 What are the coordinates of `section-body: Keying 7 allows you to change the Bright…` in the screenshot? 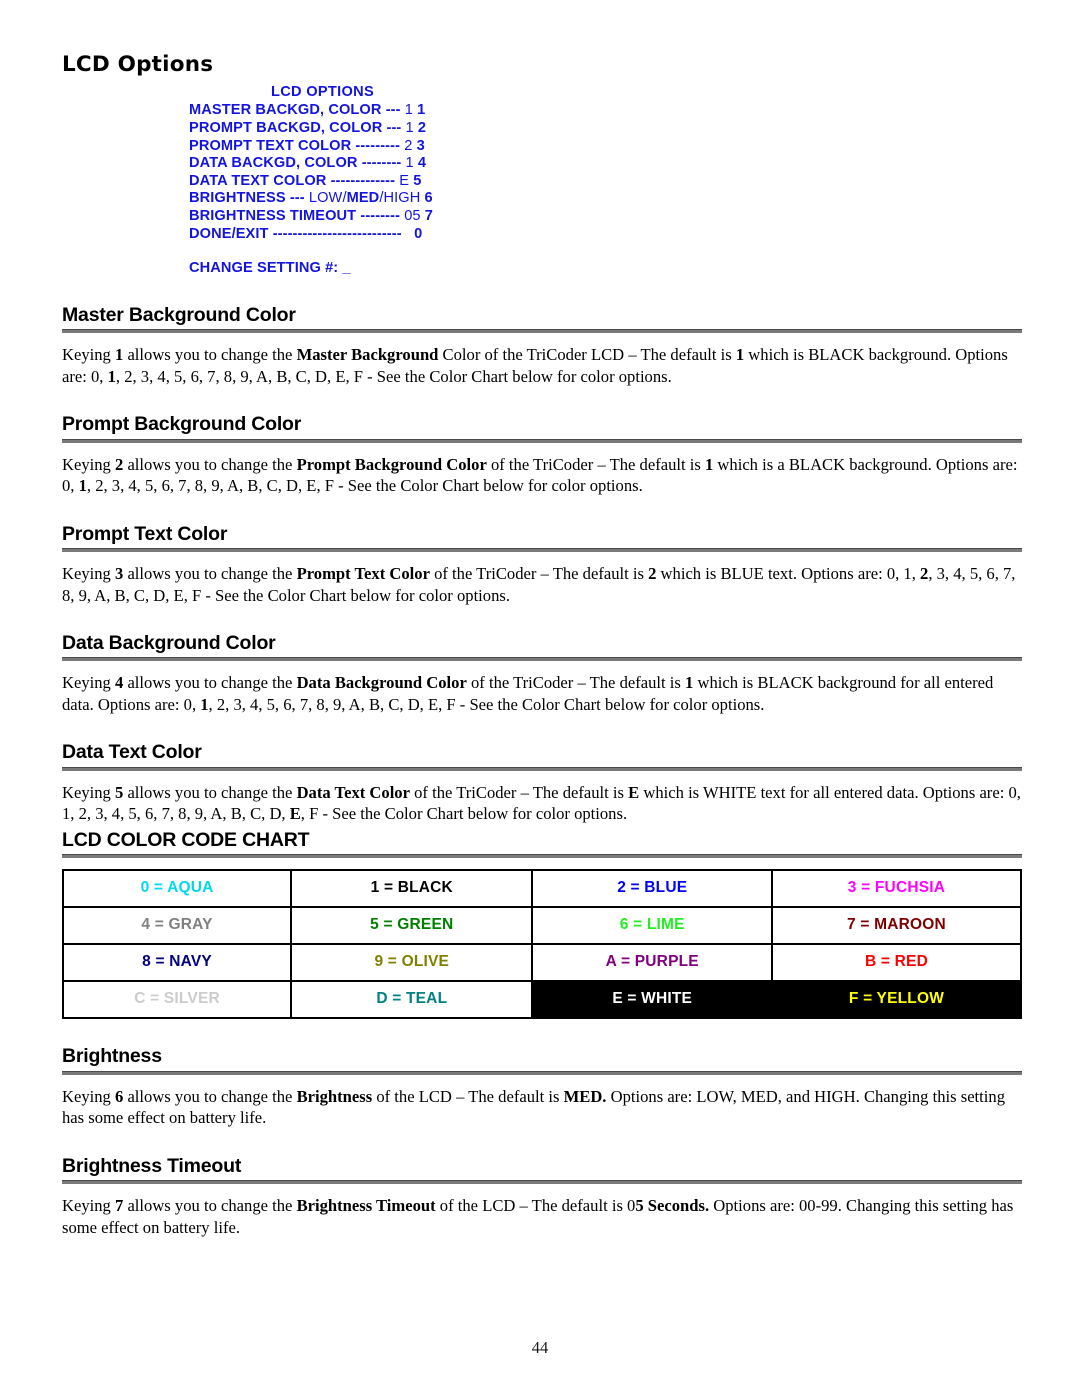 It's located at (538, 1216).